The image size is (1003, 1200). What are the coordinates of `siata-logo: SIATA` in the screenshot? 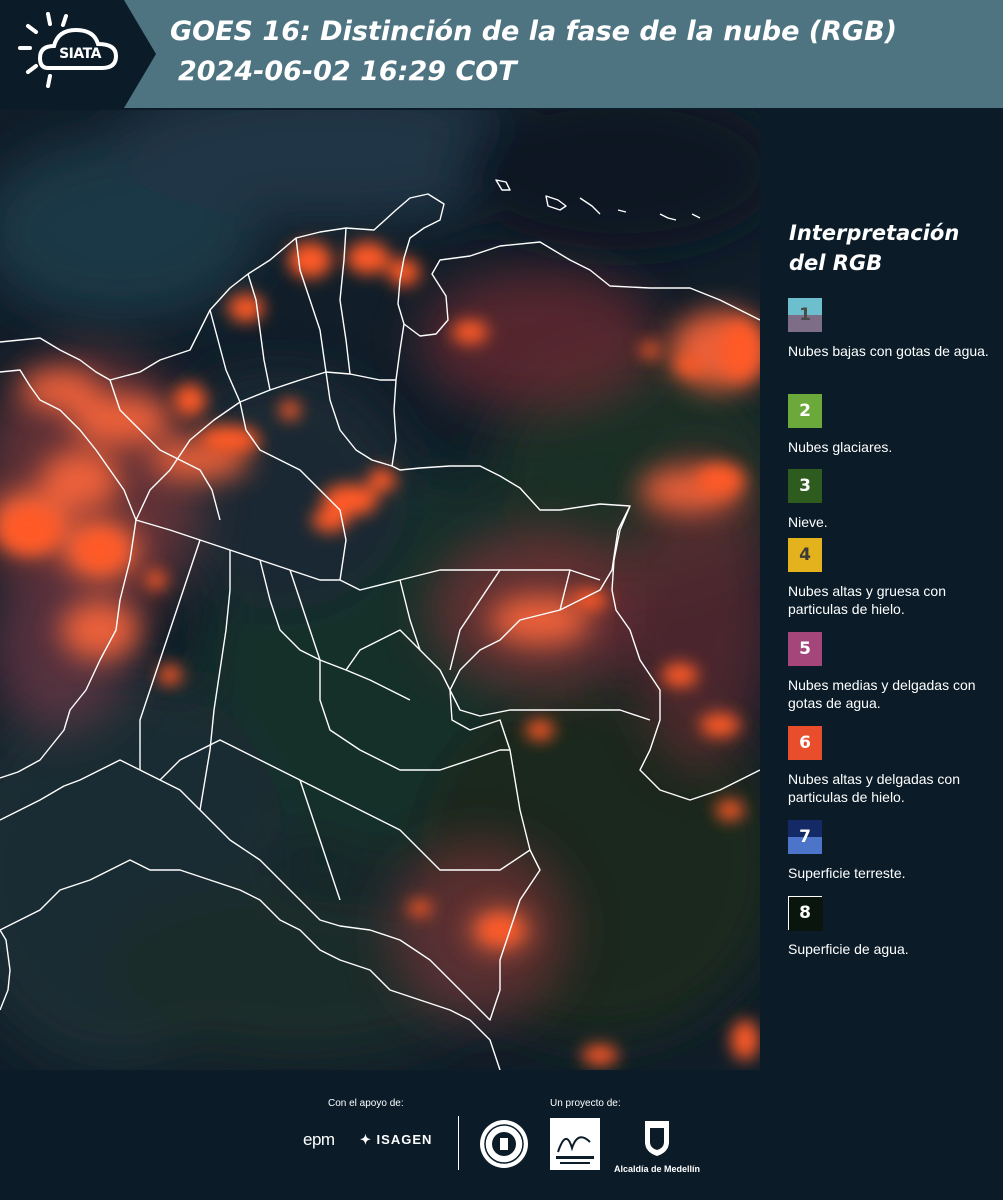 It's located at (78, 54).